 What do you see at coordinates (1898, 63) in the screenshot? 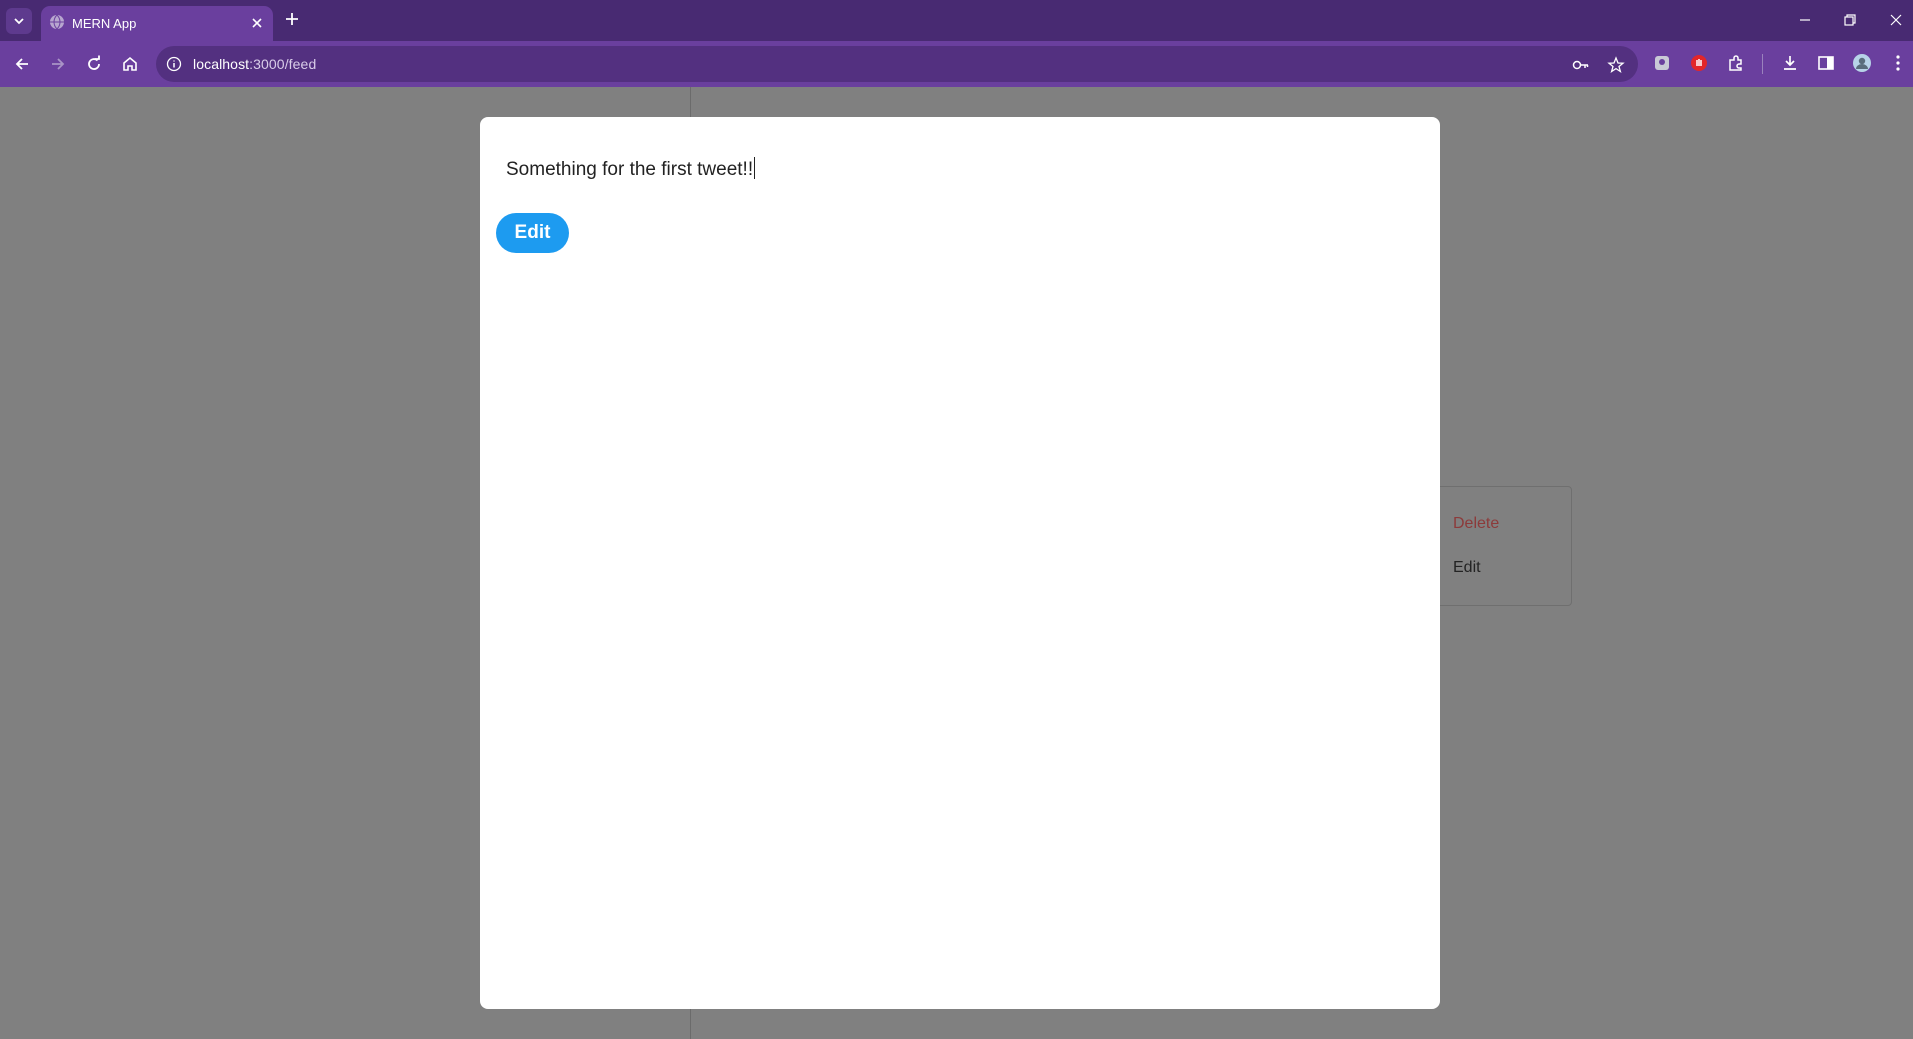
I see `menu-kebab-icon` at bounding box center [1898, 63].